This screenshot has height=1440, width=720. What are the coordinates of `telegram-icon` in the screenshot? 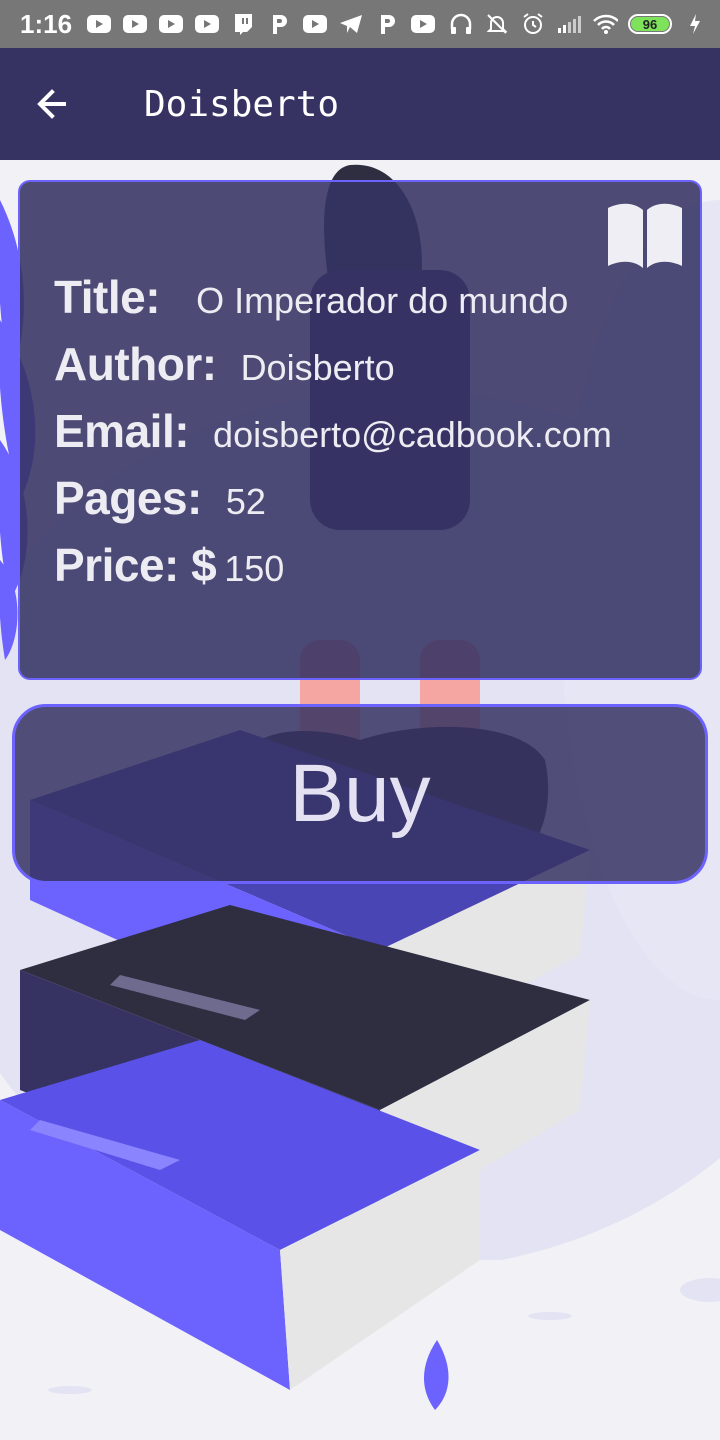 It's located at (351, 24).